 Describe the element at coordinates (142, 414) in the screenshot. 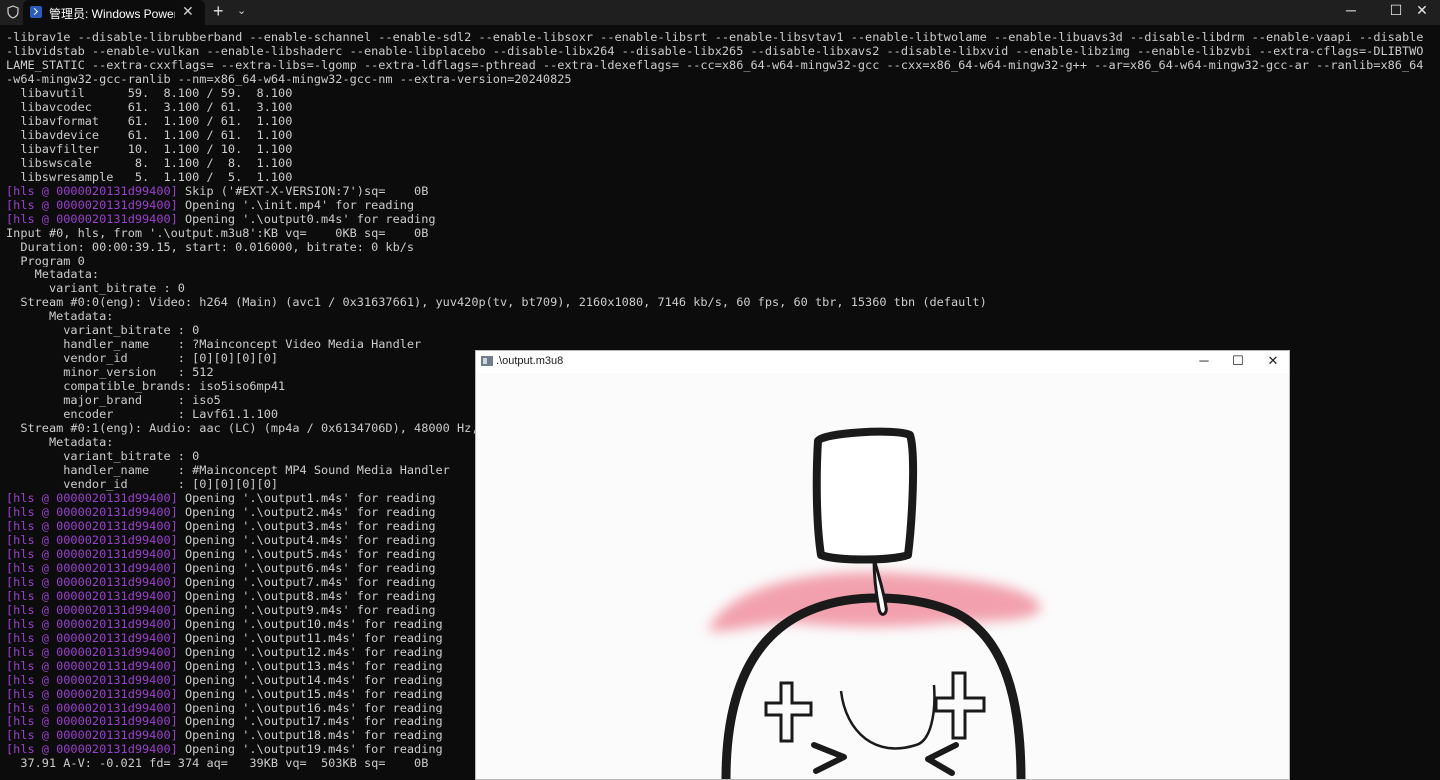

I see `log-text: encoder : Lavf61.1.100` at that location.